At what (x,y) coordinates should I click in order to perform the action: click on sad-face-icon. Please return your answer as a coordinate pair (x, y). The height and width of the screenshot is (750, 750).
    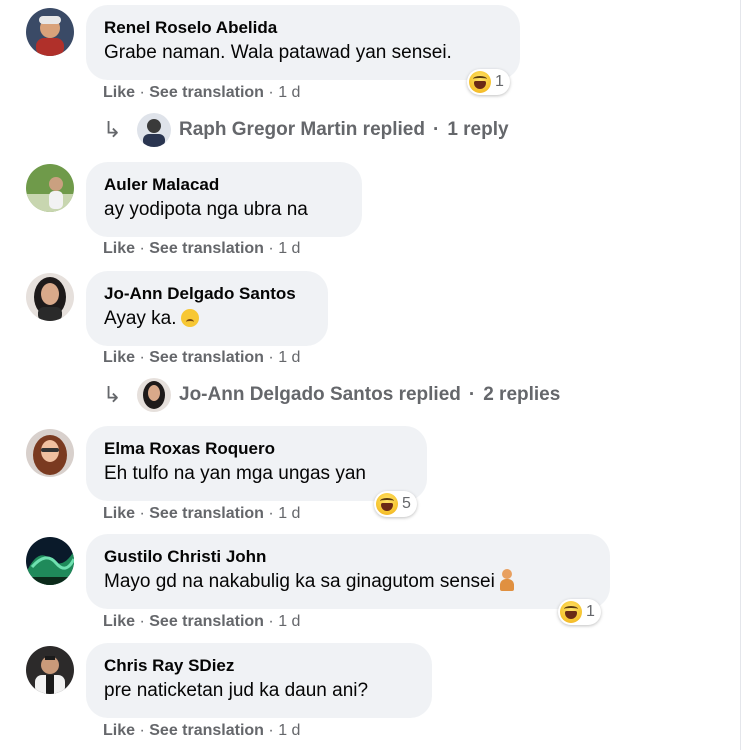
    Looking at the image, I should click on (189, 318).